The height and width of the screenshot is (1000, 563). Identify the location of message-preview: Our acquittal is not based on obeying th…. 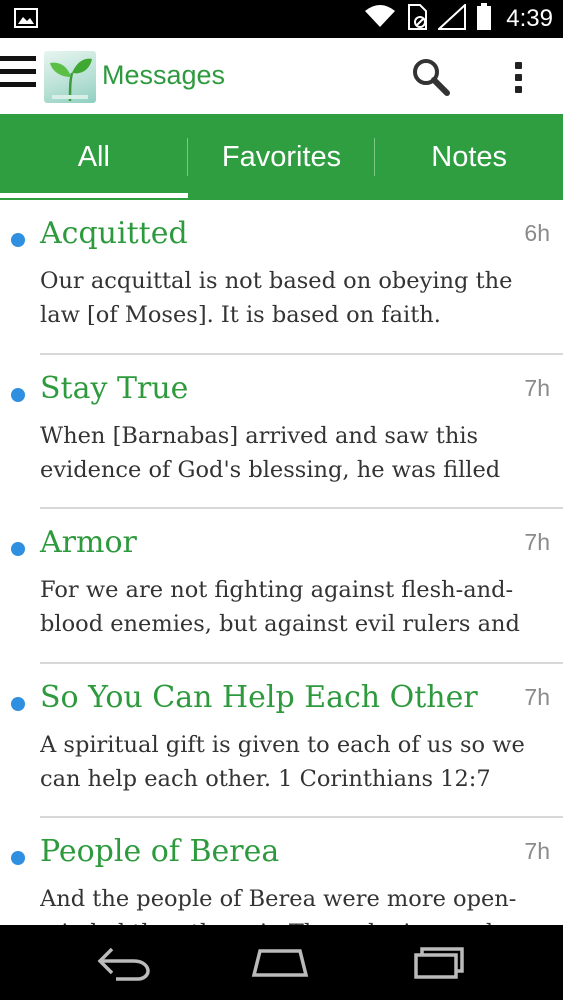
(276, 298).